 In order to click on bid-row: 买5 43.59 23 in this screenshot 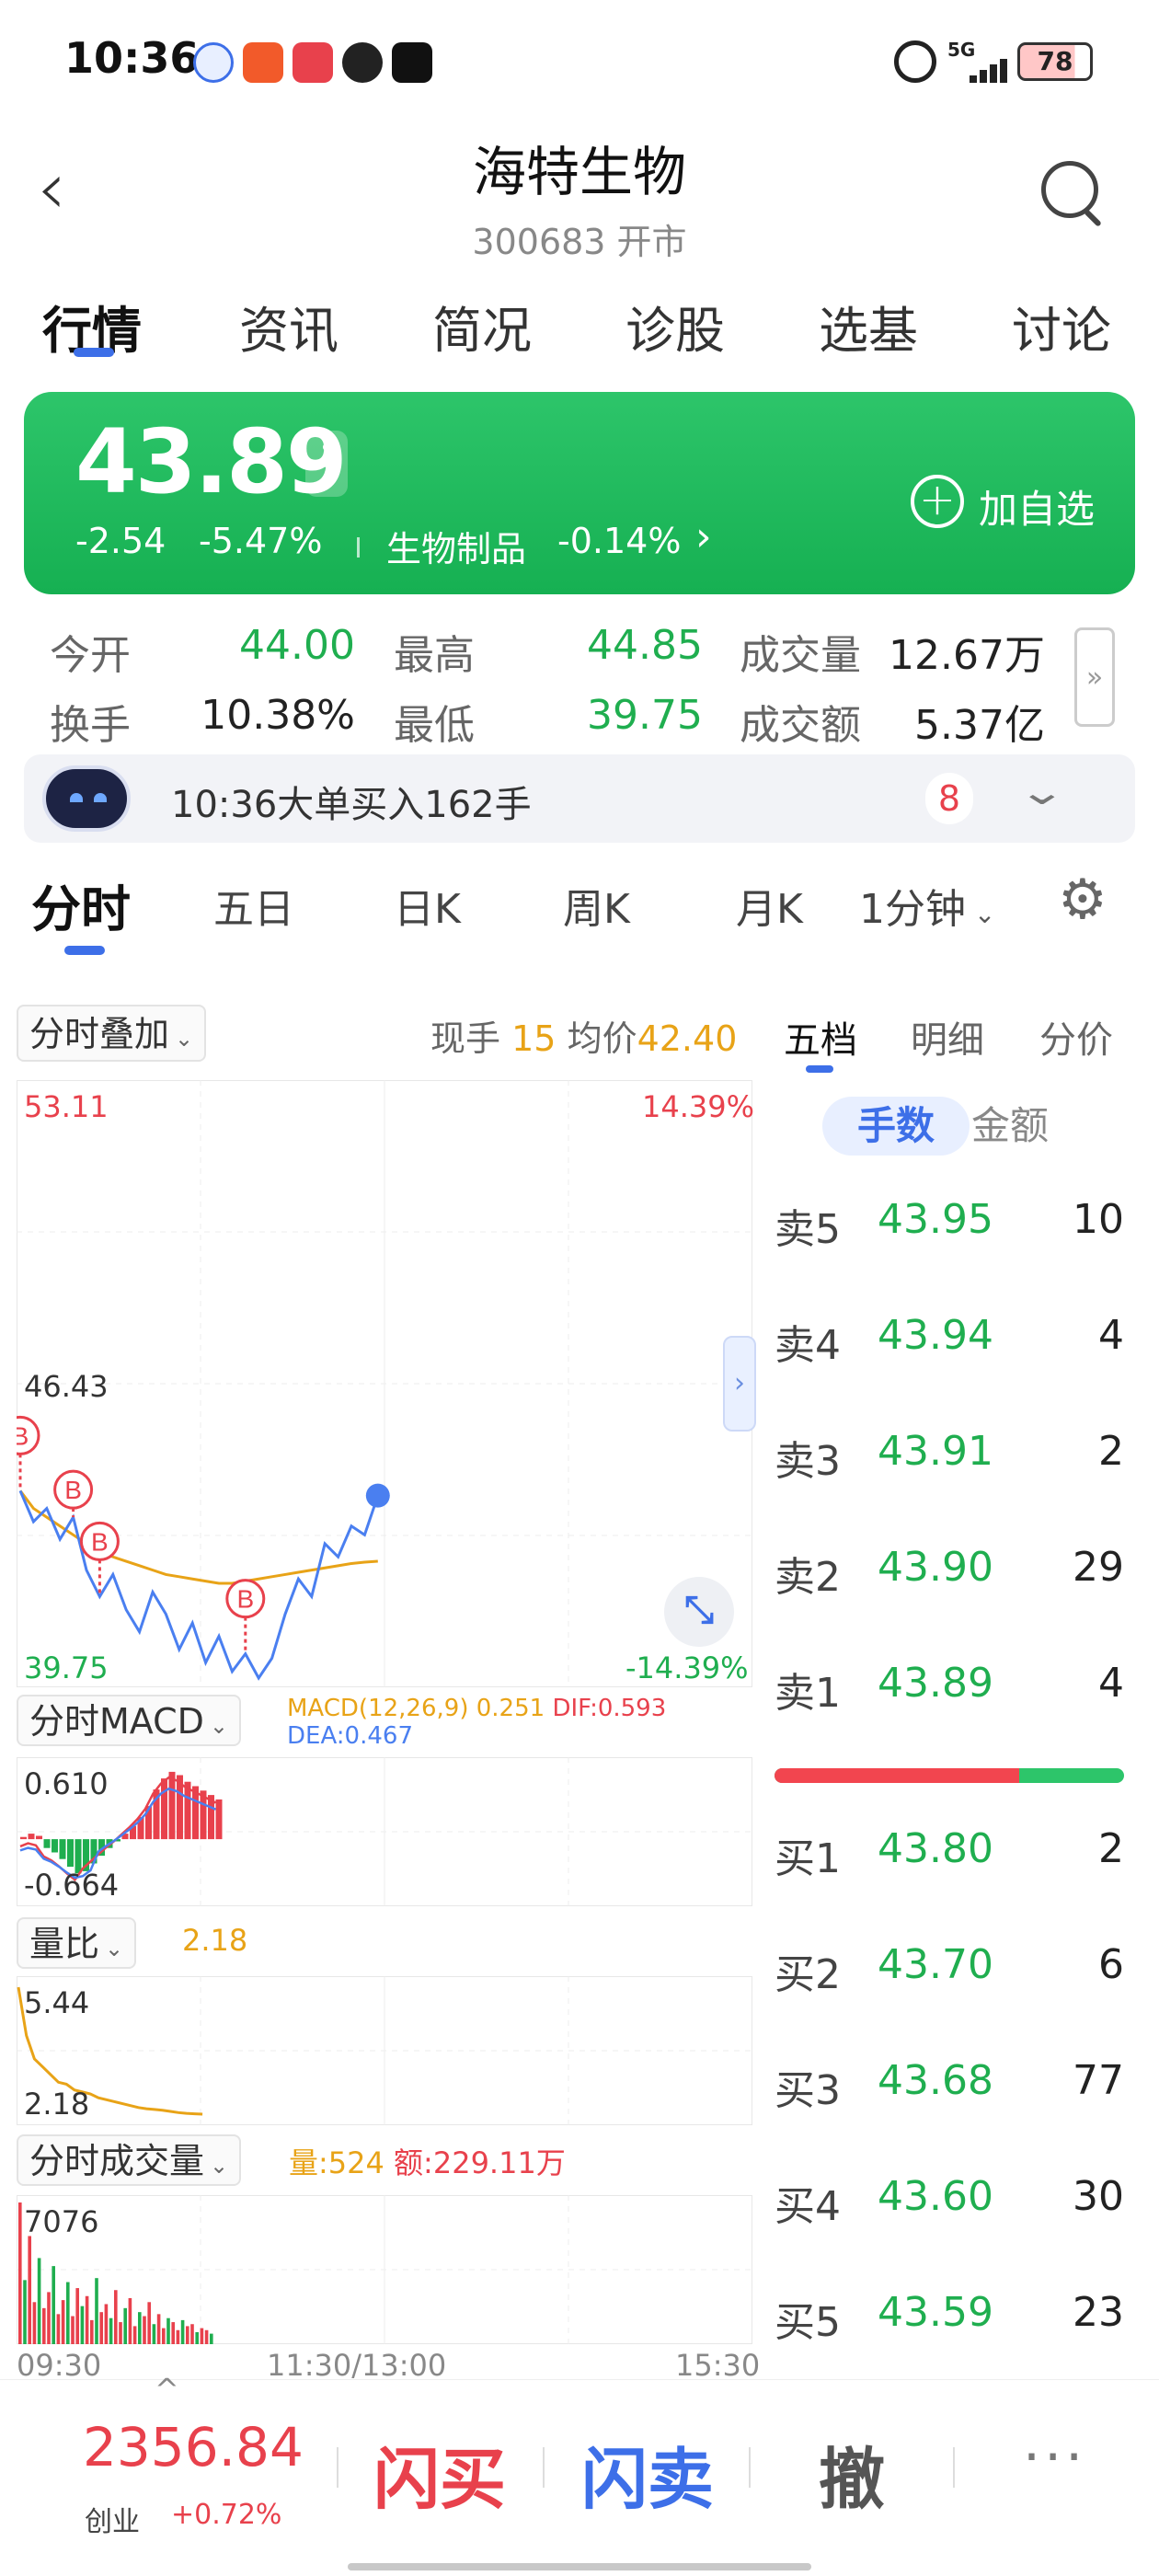, I will do `click(949, 2315)`.